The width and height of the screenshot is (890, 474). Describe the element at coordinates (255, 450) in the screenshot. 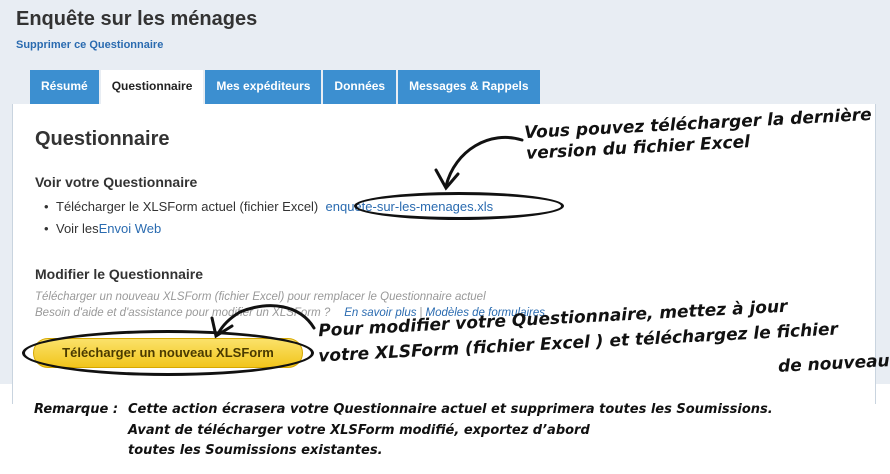

I see `remark-line3: toutes les Soumissions existantes.` at that location.